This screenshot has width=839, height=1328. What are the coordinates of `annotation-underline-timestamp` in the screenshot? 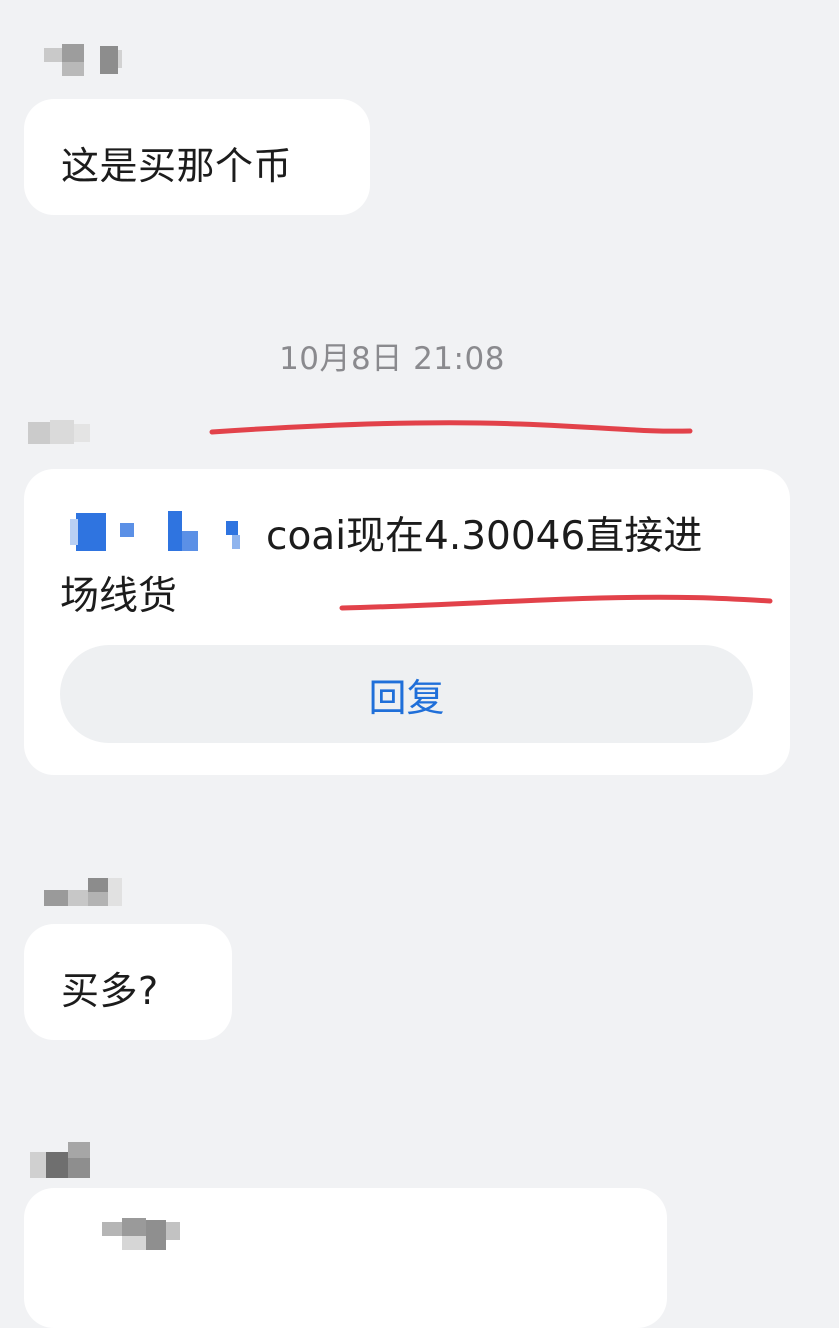 It's located at (451, 427).